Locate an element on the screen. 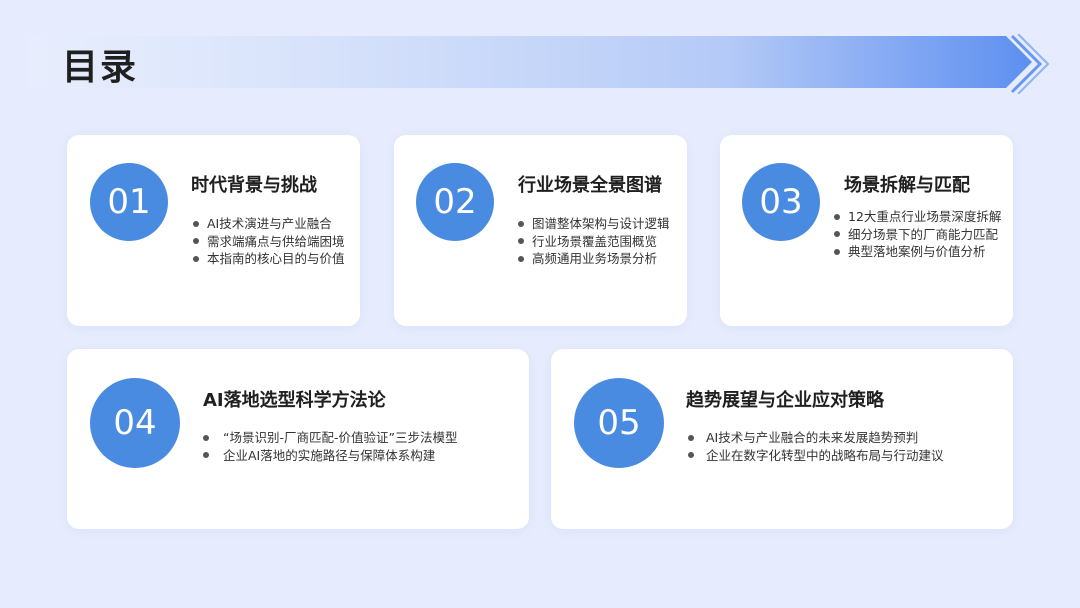  section-title: AI落地选型科学方法论 is located at coordinates (294, 400).